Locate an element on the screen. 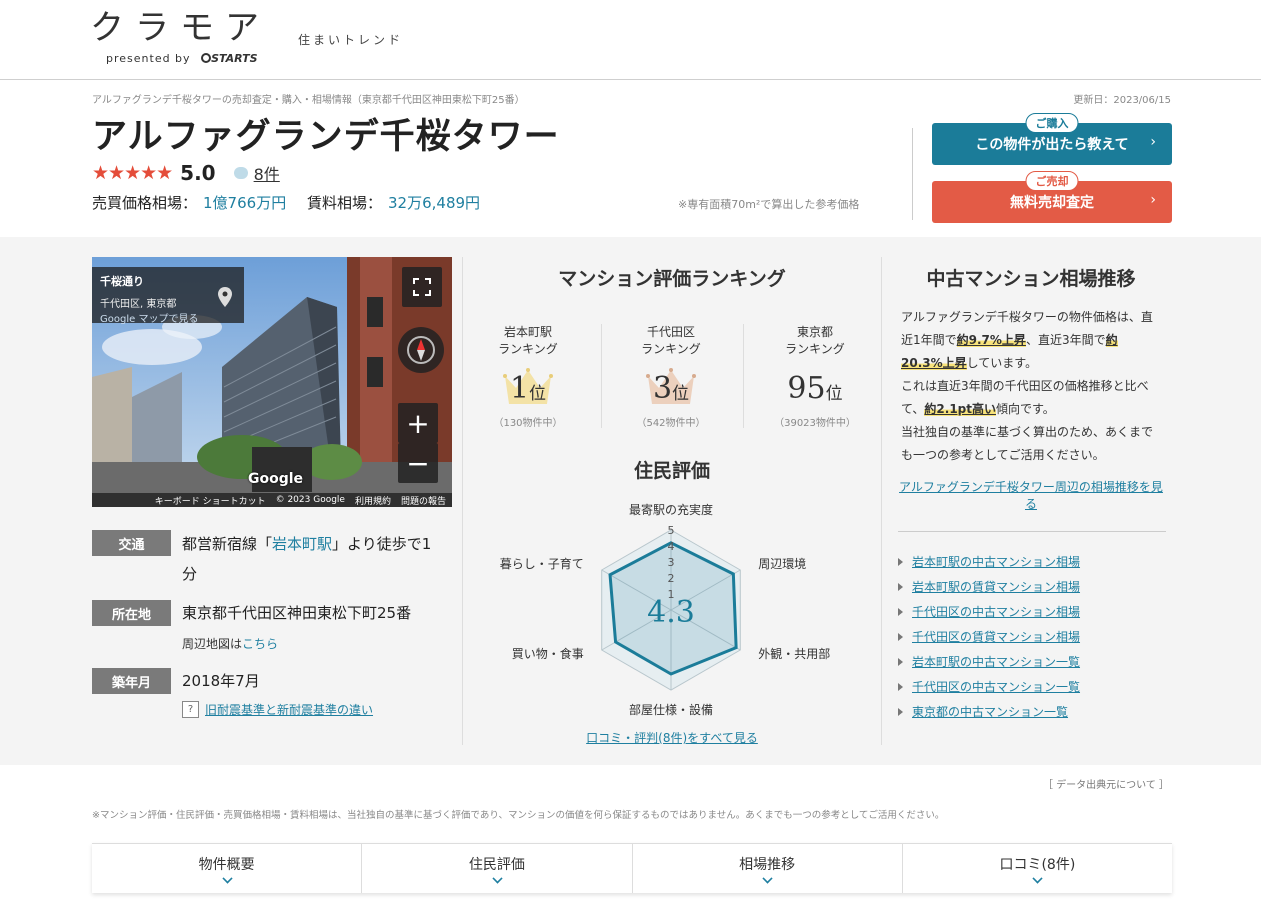 This screenshot has width=1261, height=921. help-icon: ? is located at coordinates (190, 709).